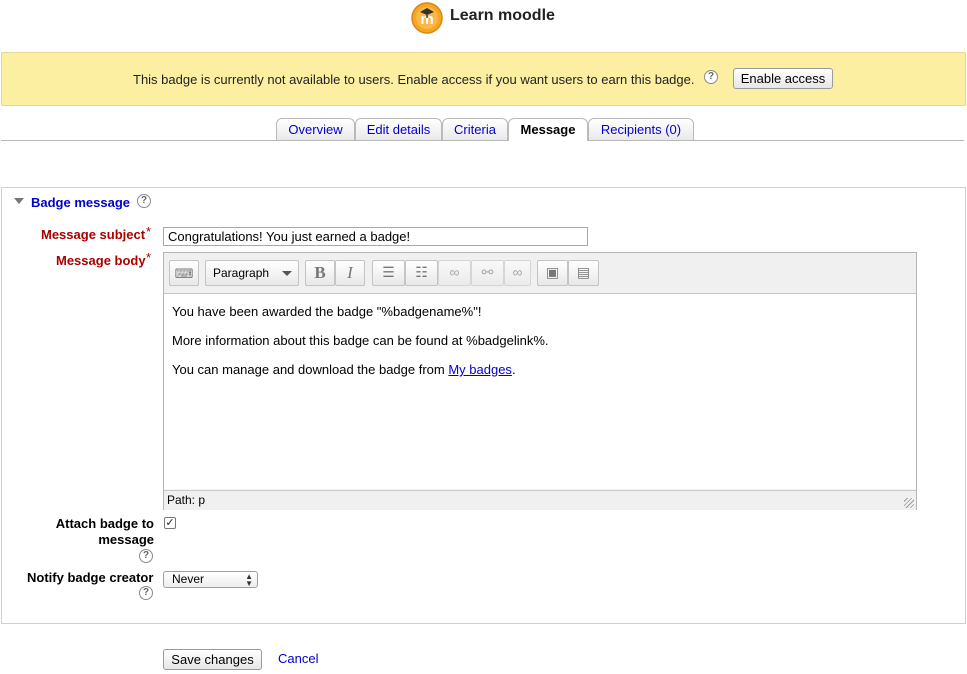 The width and height of the screenshot is (967, 674). I want to click on select-arrows-icon: ▲ ▼, so click(249, 580).